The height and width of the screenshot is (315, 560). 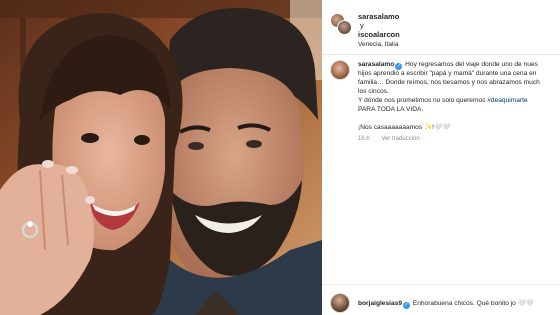 I want to click on post-header: sarasalamo y iscoalarcon Venecia, Italia, so click(x=445, y=31).